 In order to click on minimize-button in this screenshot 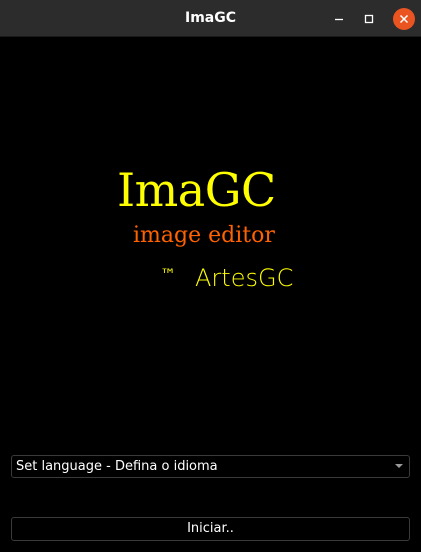, I will do `click(339, 19)`.